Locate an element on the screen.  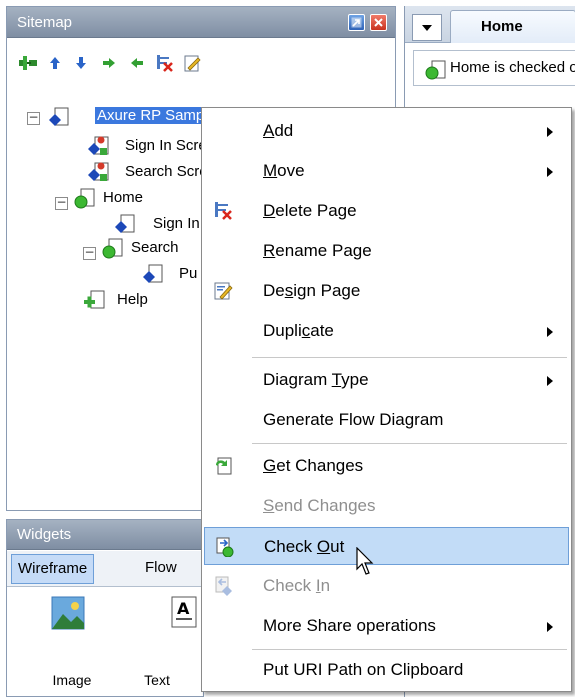
menu-item-put-uri-path-label: Put URI Path on Clipboard is located at coordinates (363, 669).